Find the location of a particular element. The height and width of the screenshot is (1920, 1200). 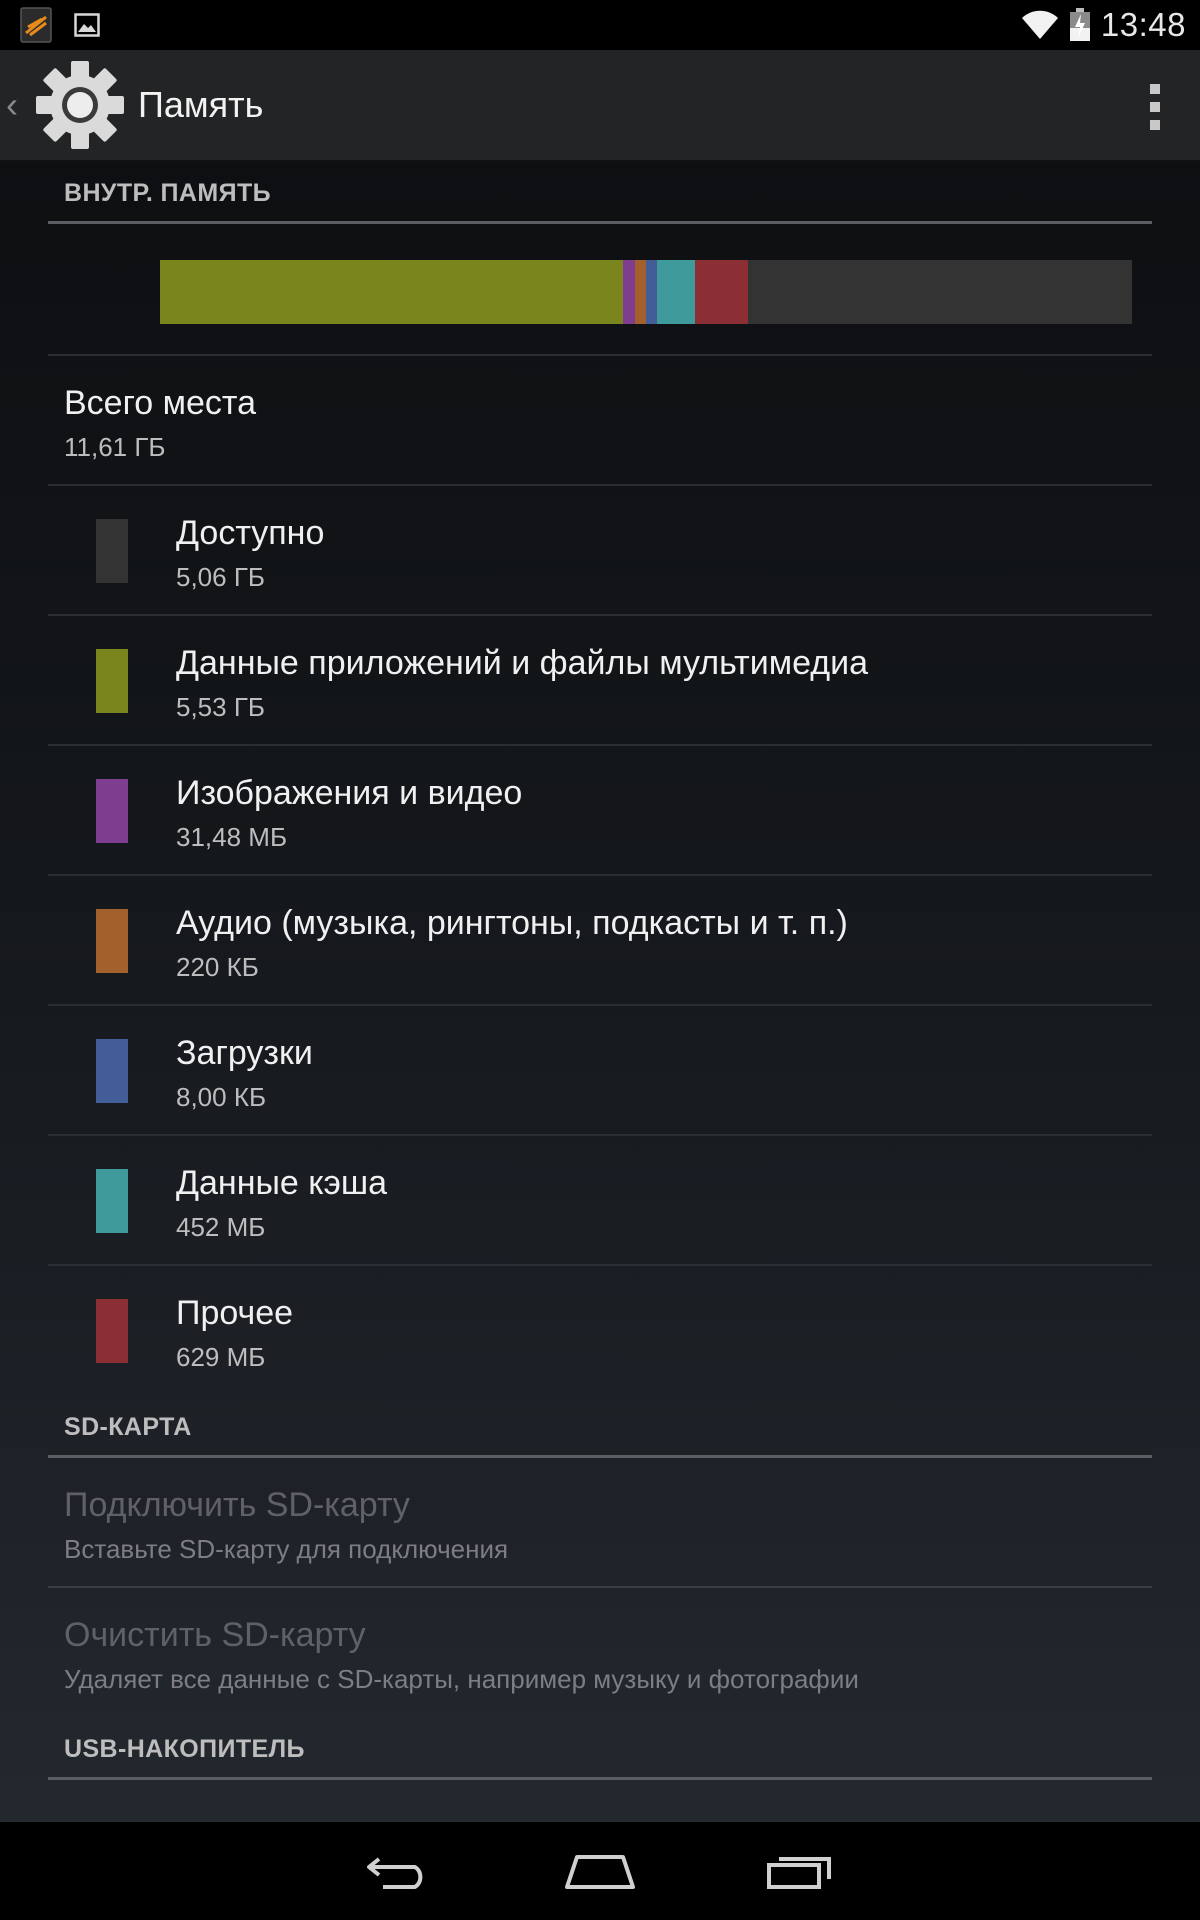

usage-segment-apps is located at coordinates (391, 292).